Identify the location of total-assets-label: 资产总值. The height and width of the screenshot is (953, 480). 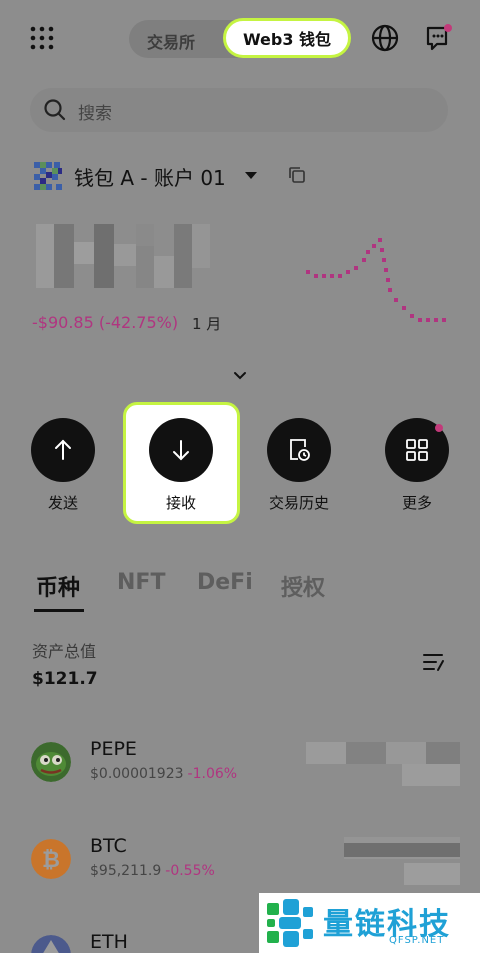
(64, 651).